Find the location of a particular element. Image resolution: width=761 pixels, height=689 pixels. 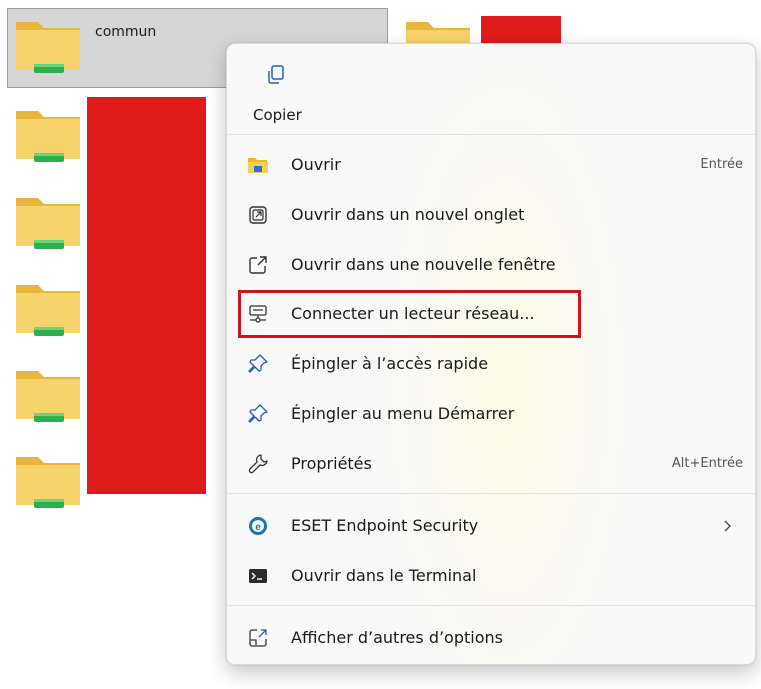

eset-icon: e is located at coordinates (258, 526).